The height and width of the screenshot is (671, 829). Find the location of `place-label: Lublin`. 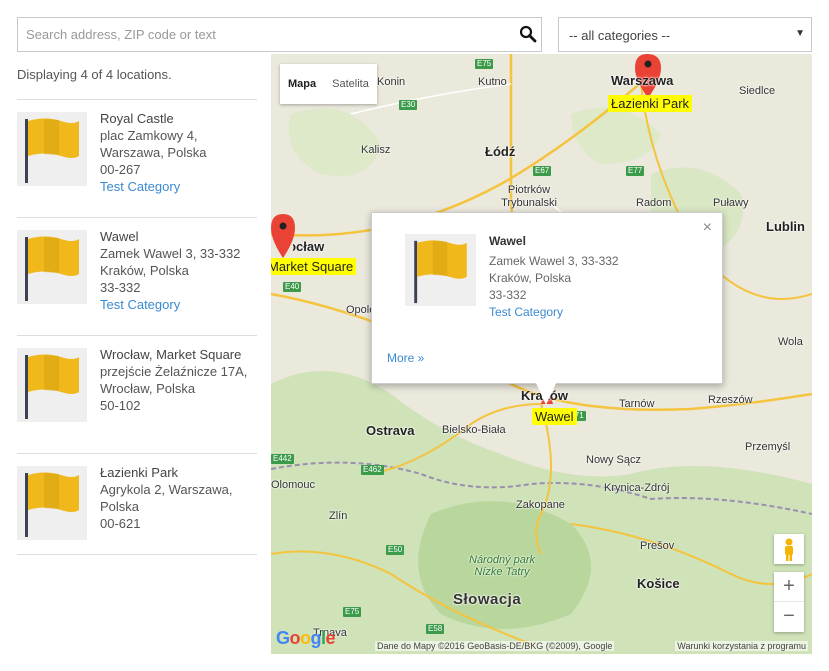

place-label: Lublin is located at coordinates (785, 226).